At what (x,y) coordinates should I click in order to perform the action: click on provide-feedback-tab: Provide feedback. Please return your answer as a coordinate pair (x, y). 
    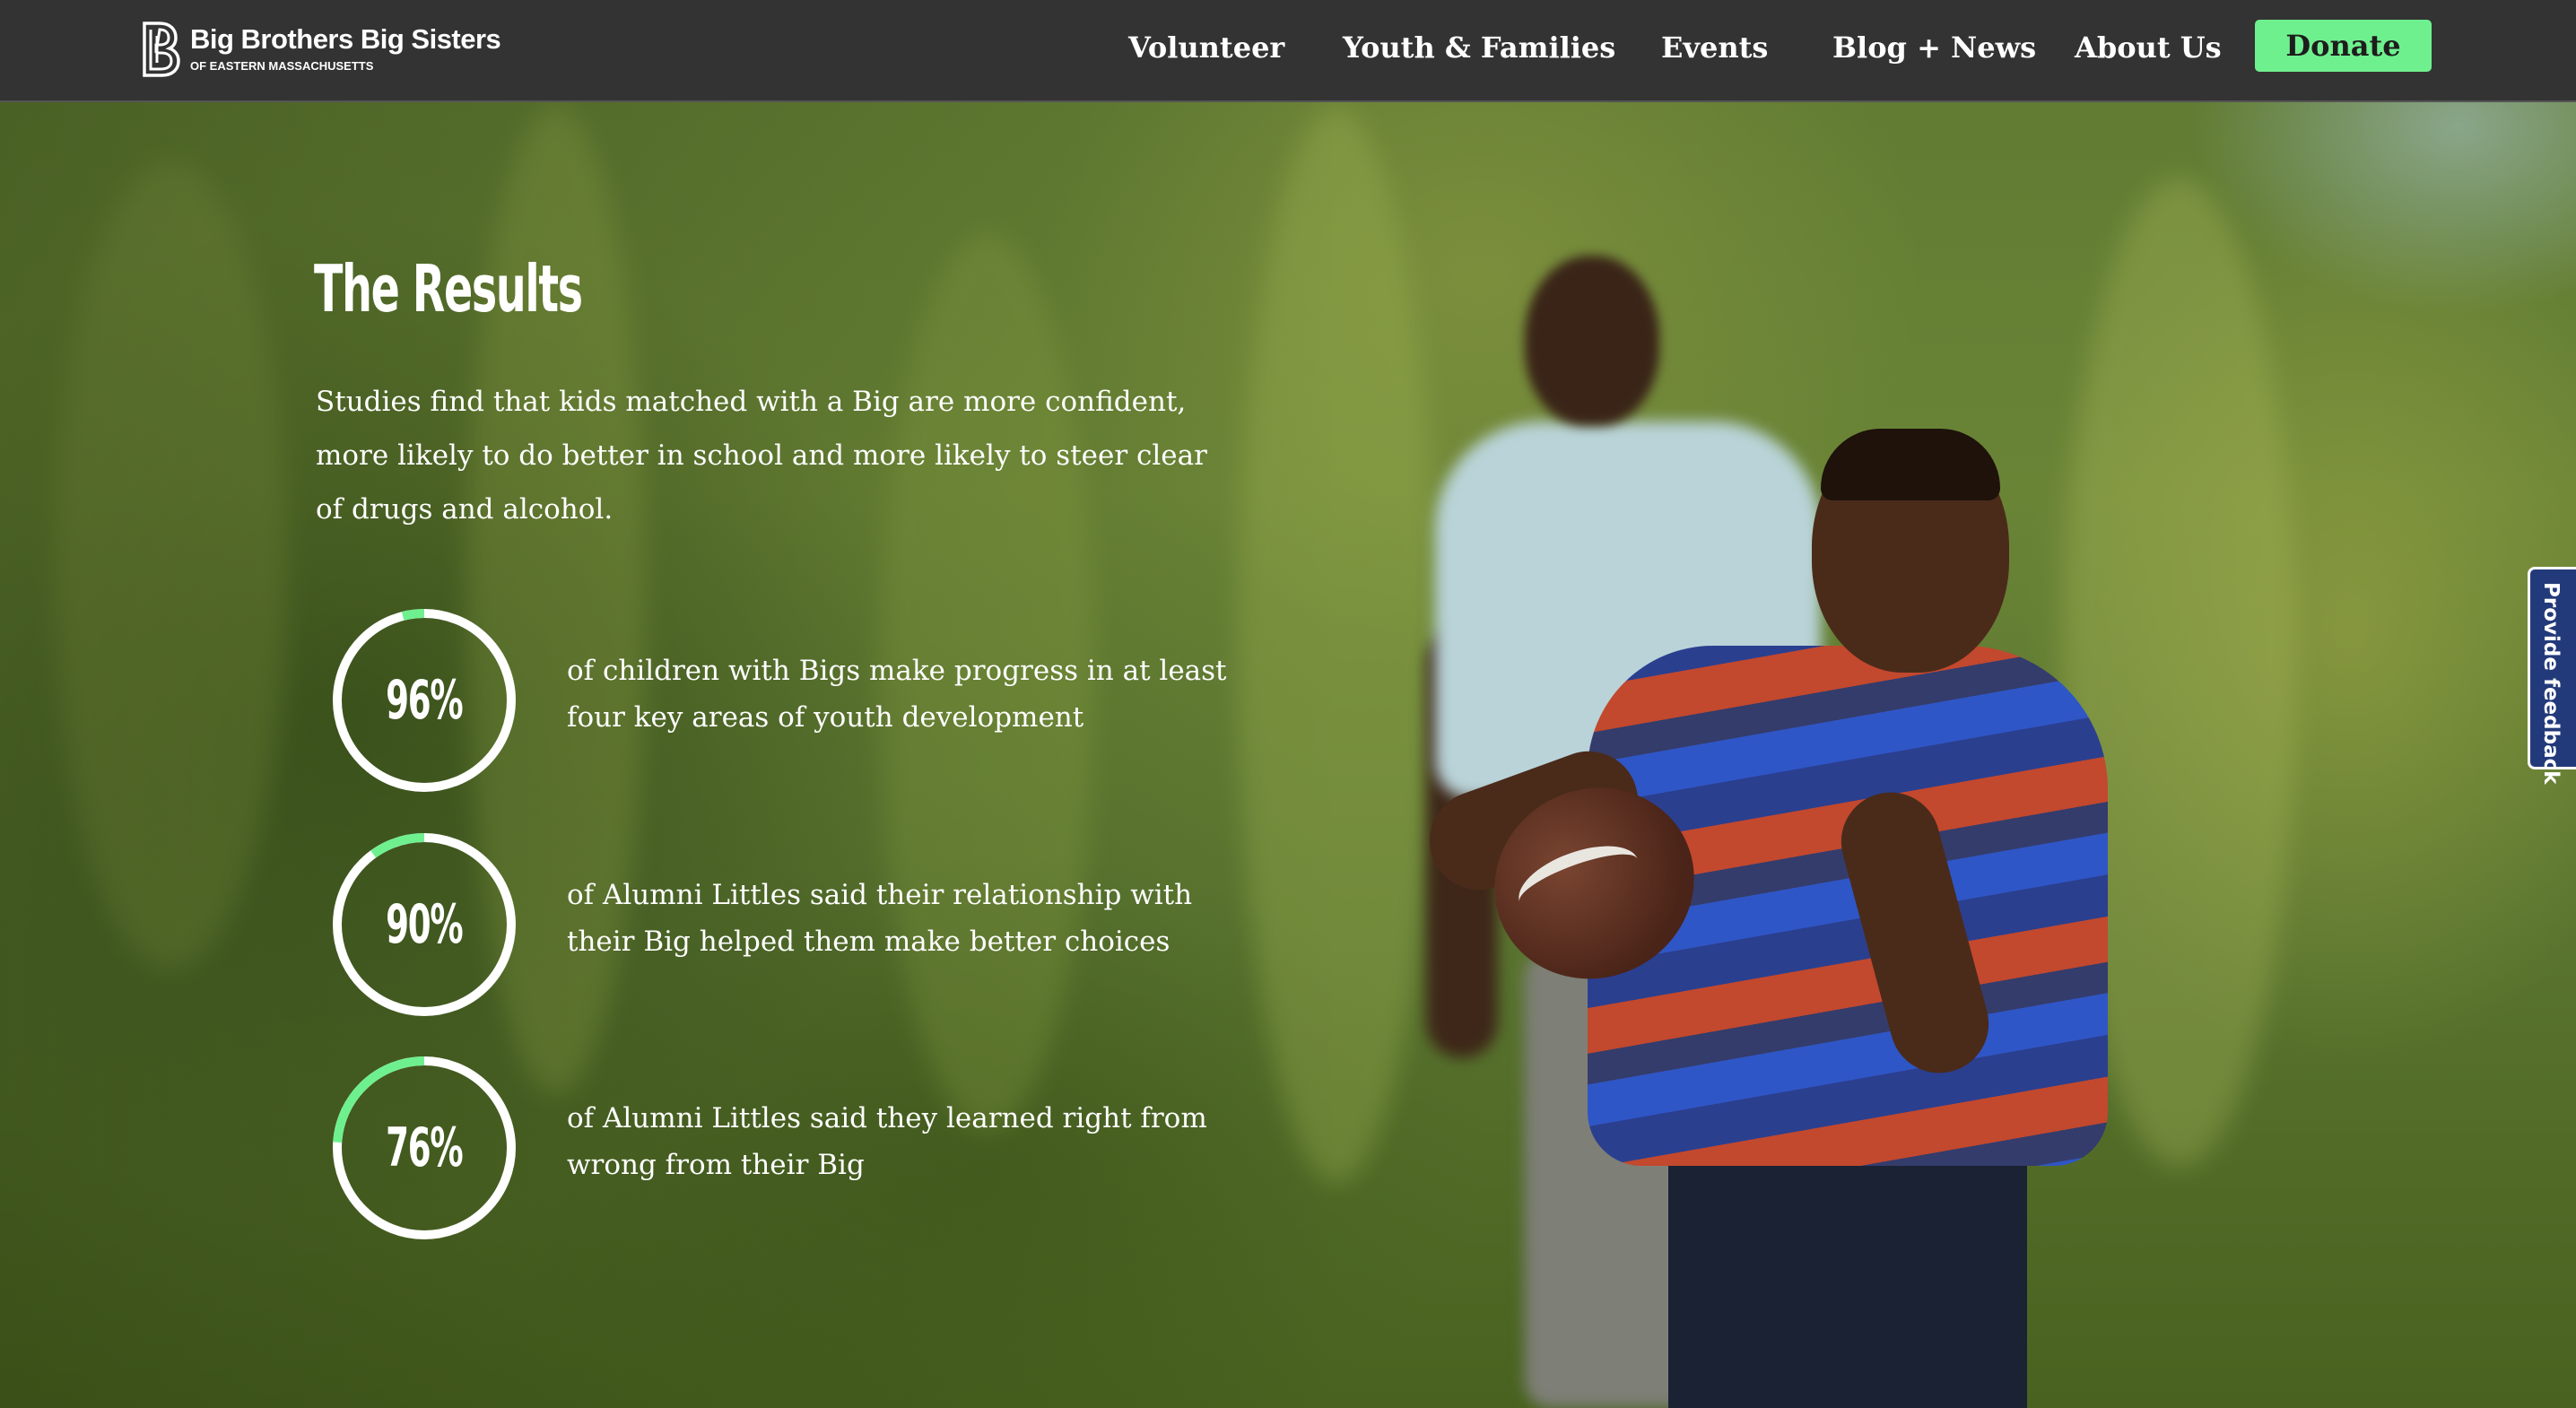
    Looking at the image, I should click on (2552, 676).